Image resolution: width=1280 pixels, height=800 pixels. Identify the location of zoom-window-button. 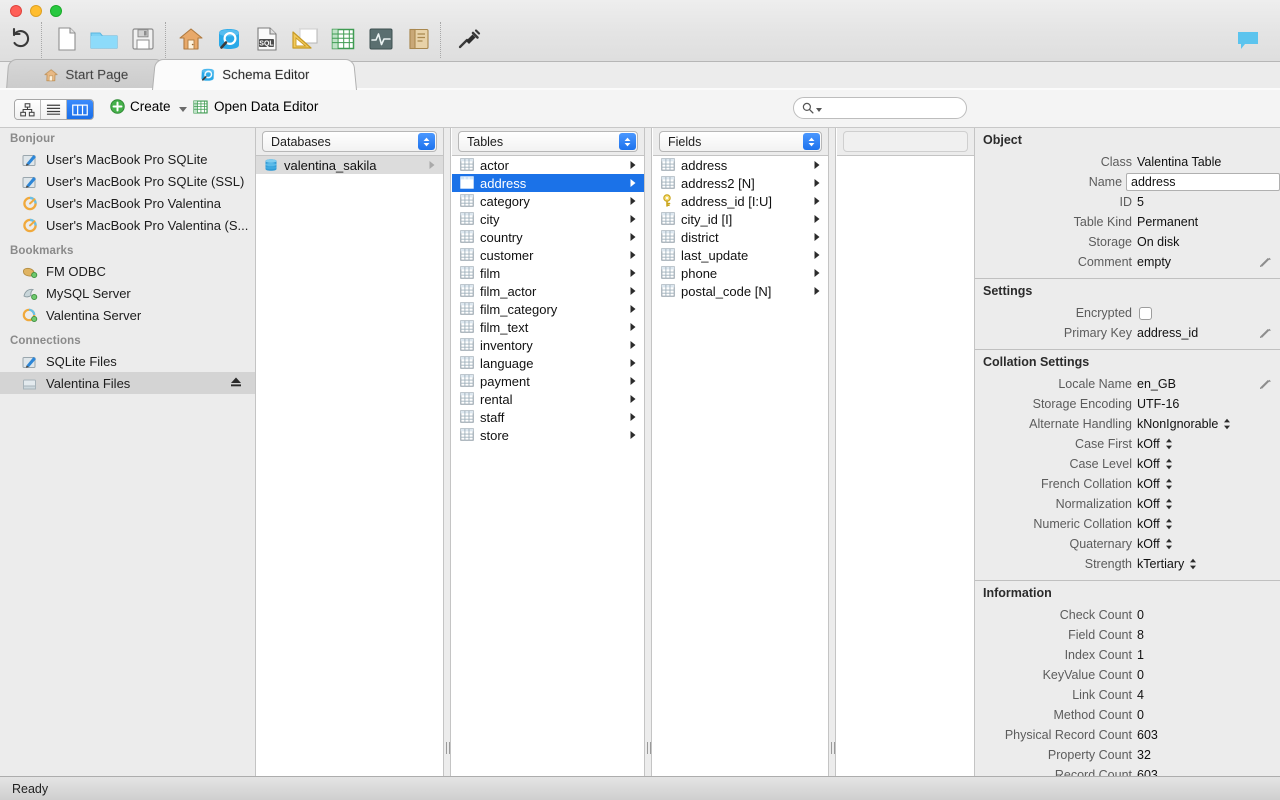
(56, 11).